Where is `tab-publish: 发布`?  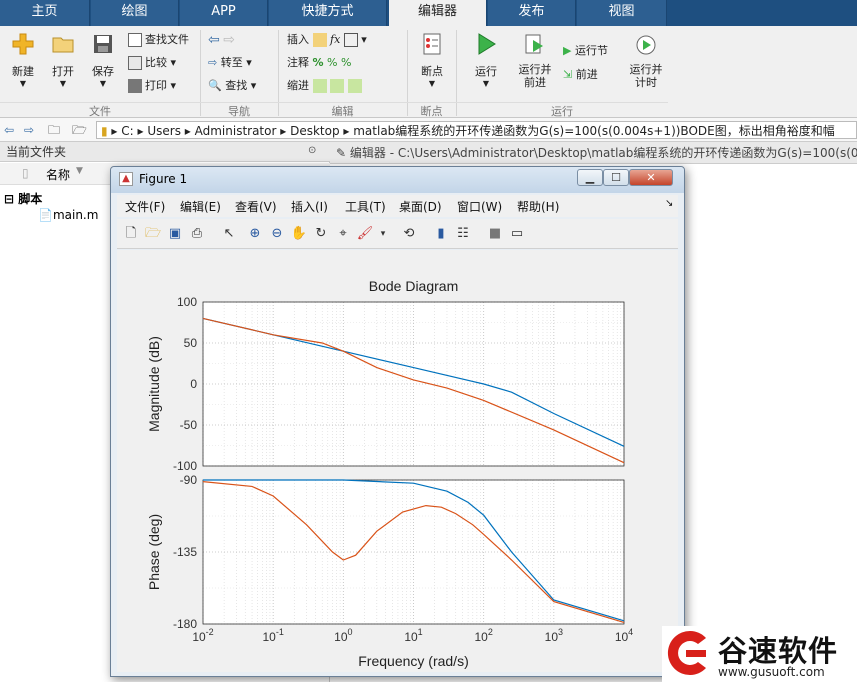
tab-publish: 发布 is located at coordinates (532, 13).